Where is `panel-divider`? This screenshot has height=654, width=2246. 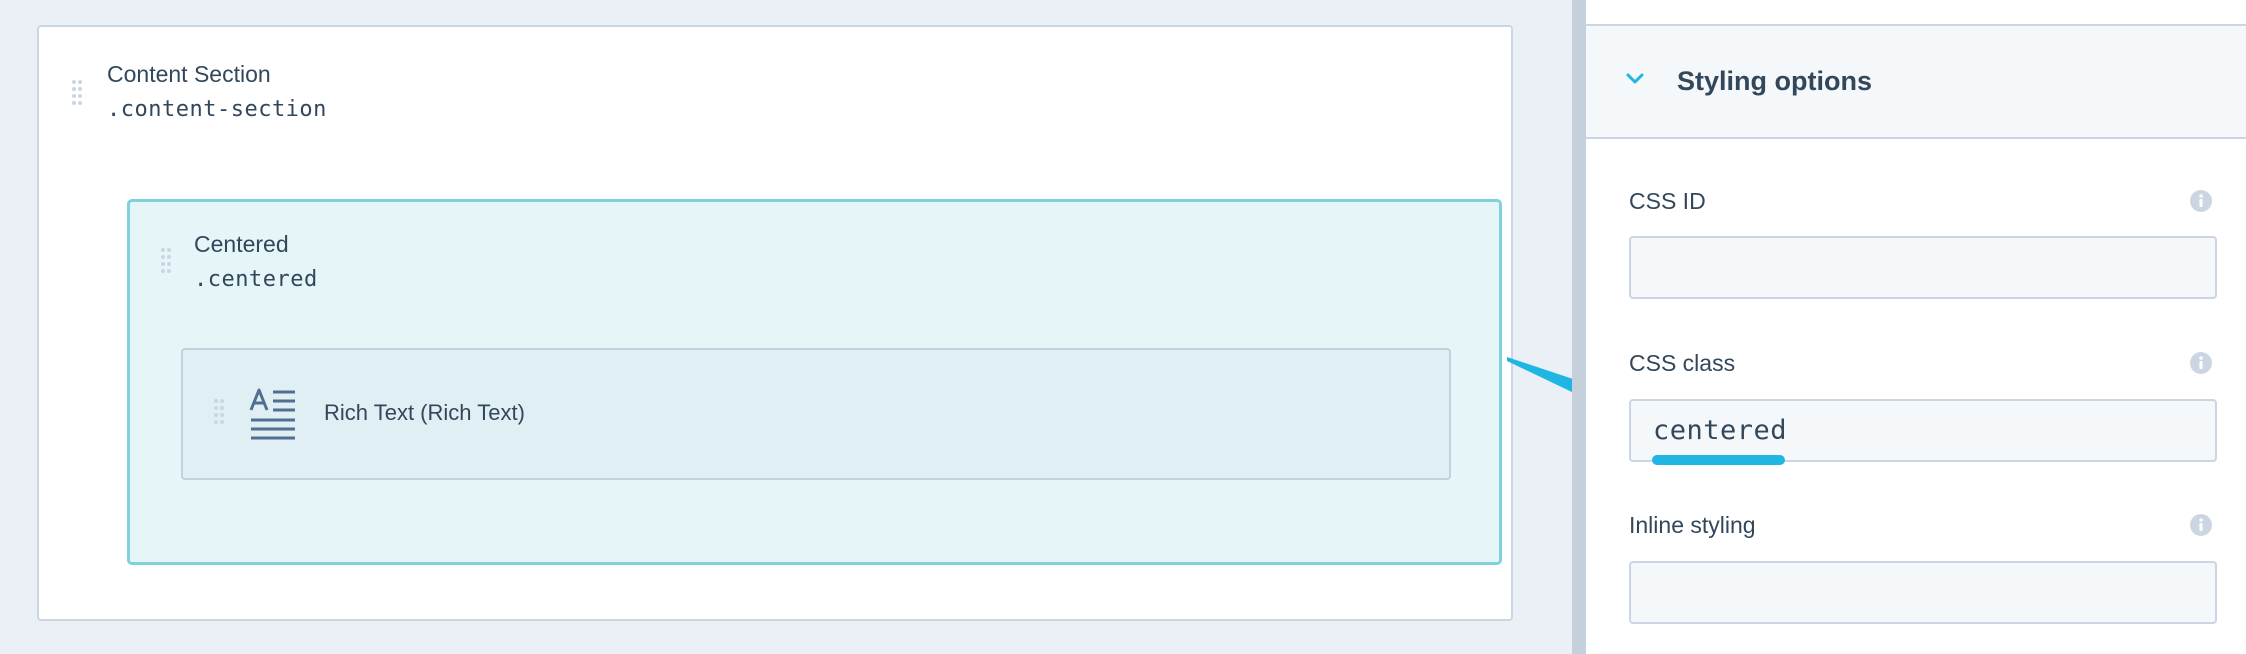 panel-divider is located at coordinates (1579, 327).